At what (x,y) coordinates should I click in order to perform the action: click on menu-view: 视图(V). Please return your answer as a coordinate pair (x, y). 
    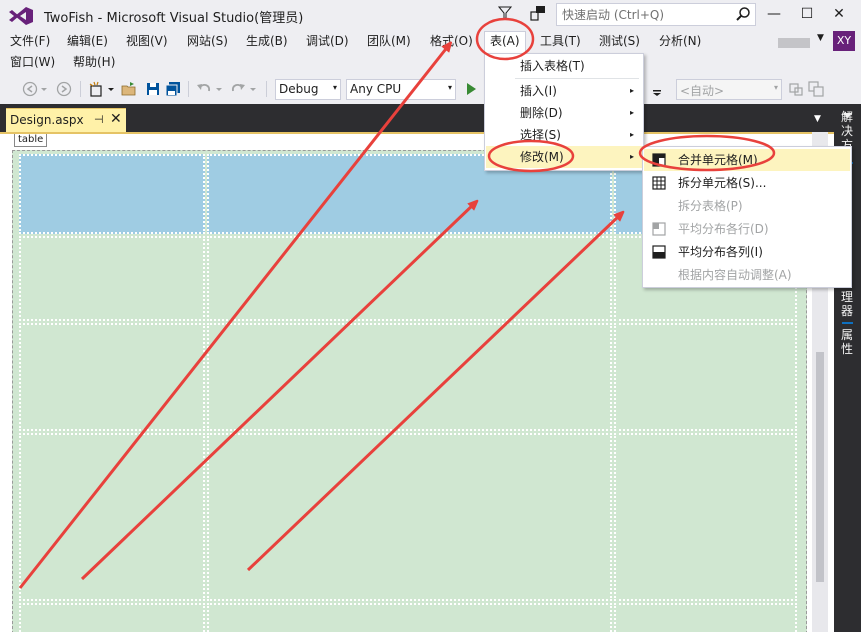
    Looking at the image, I should click on (147, 41).